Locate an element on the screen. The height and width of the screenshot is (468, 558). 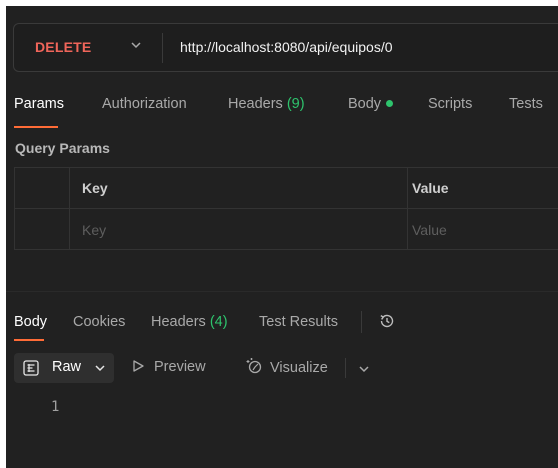
format-label: Raw is located at coordinates (67, 367).